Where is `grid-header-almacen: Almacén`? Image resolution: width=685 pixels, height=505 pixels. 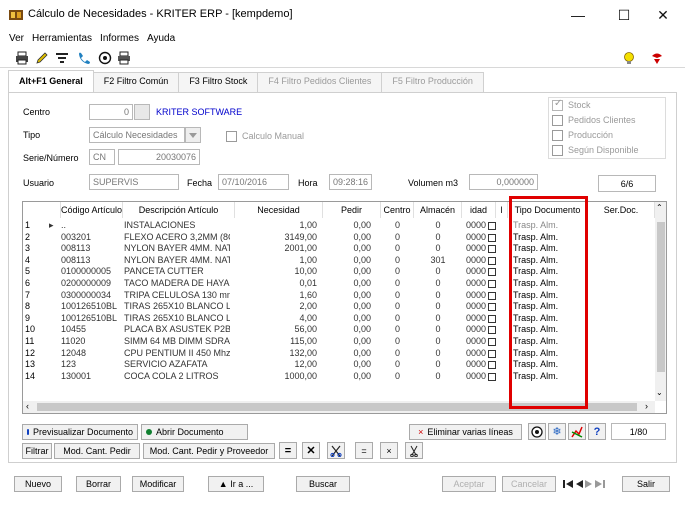
grid-header-almacen: Almacén is located at coordinates (438, 210).